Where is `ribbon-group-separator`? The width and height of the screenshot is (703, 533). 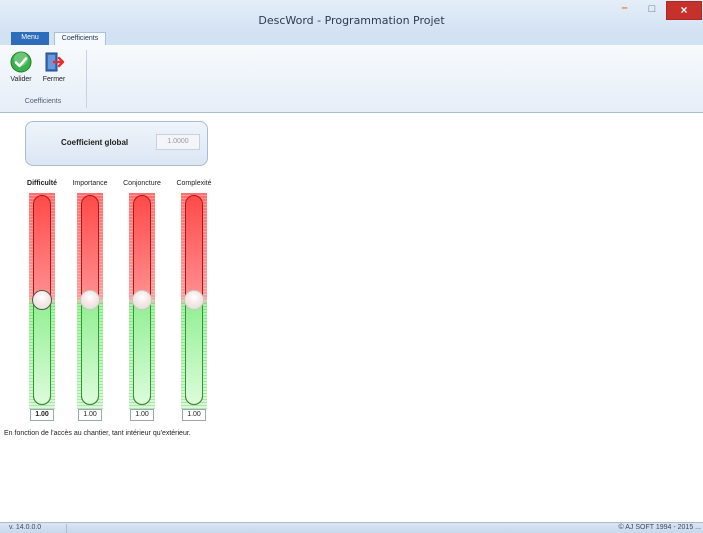 ribbon-group-separator is located at coordinates (86, 79).